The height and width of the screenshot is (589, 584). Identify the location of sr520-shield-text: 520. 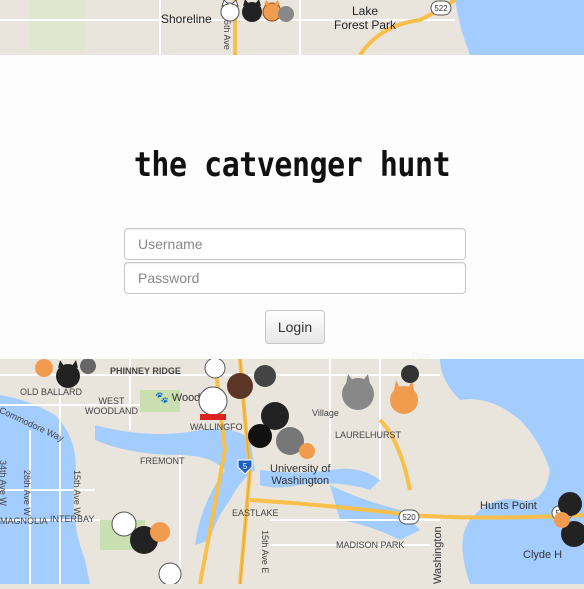
(409, 517).